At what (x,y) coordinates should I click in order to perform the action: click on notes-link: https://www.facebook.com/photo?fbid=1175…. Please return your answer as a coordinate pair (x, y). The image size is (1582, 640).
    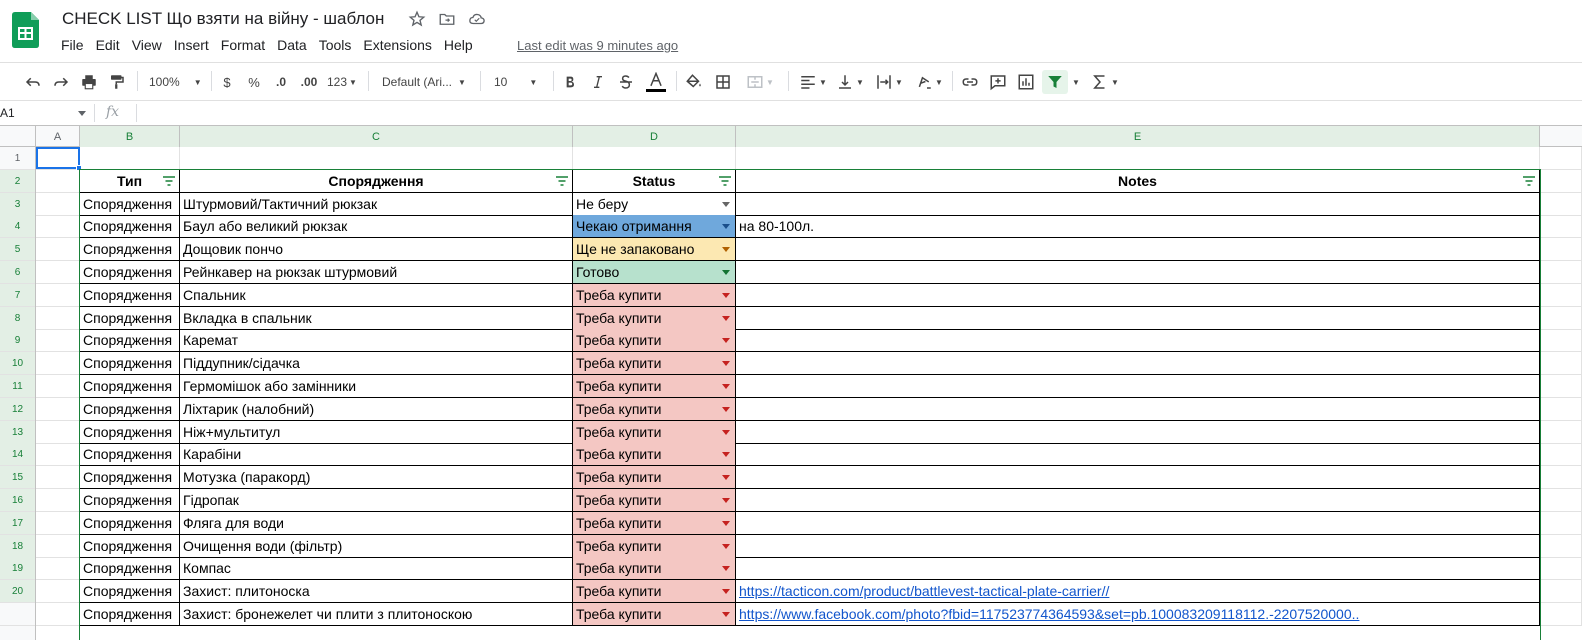
    Looking at the image, I should click on (1049, 614).